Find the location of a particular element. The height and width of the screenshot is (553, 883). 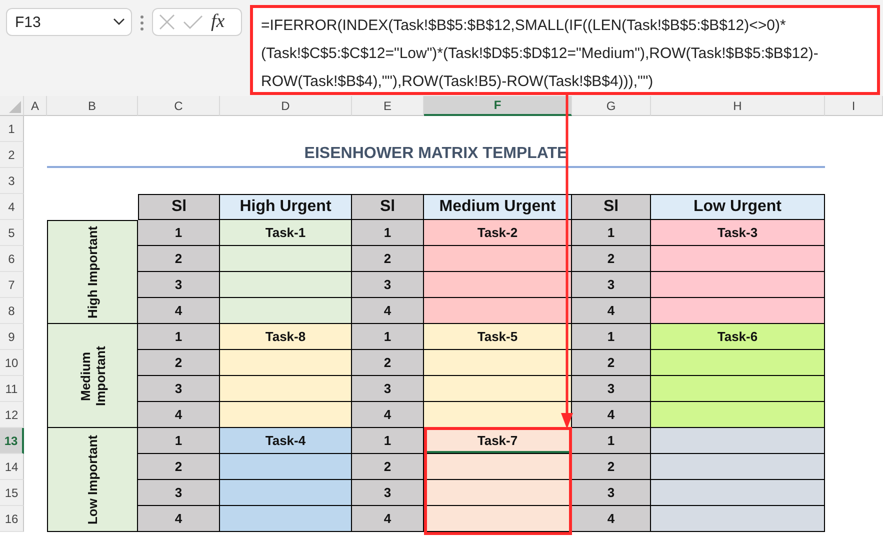

insert-function-button: fx is located at coordinates (218, 22).